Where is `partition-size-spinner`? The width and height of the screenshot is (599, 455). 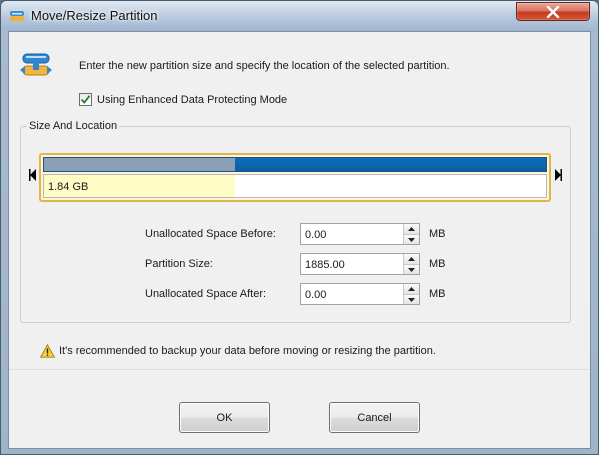 partition-size-spinner is located at coordinates (411, 264).